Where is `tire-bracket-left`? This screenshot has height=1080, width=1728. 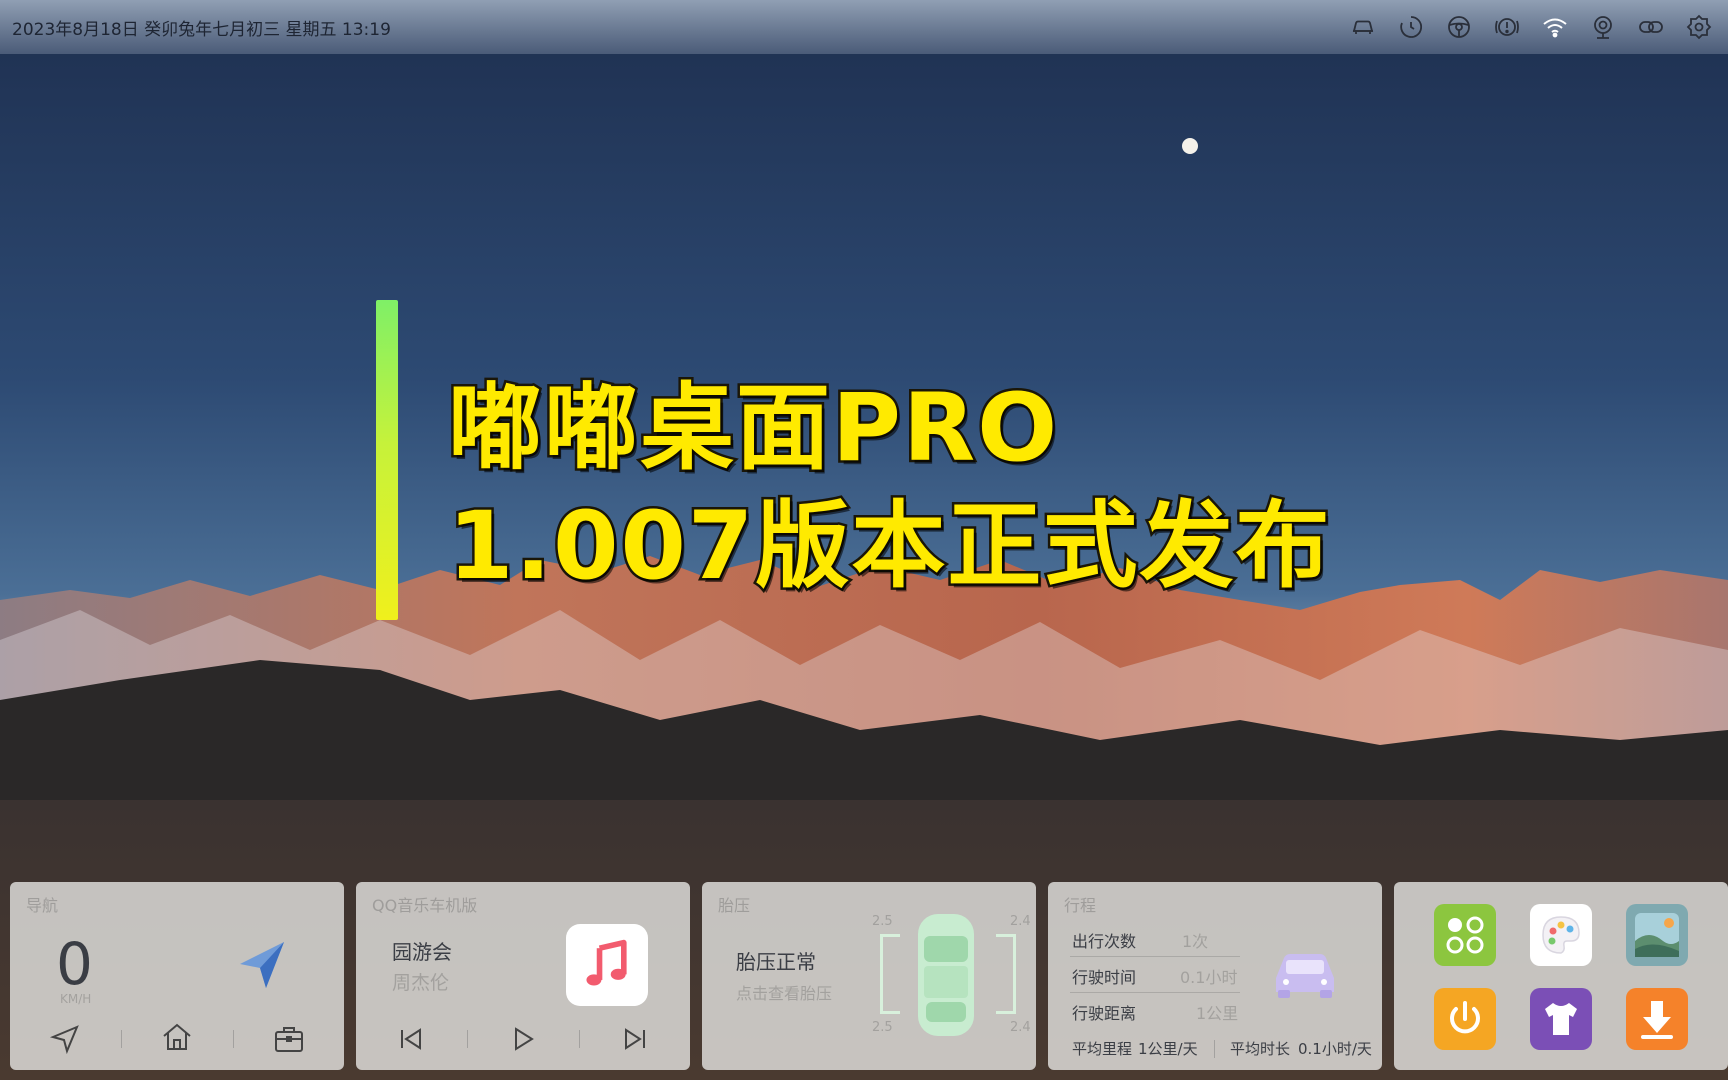
tire-bracket-left is located at coordinates (890, 974).